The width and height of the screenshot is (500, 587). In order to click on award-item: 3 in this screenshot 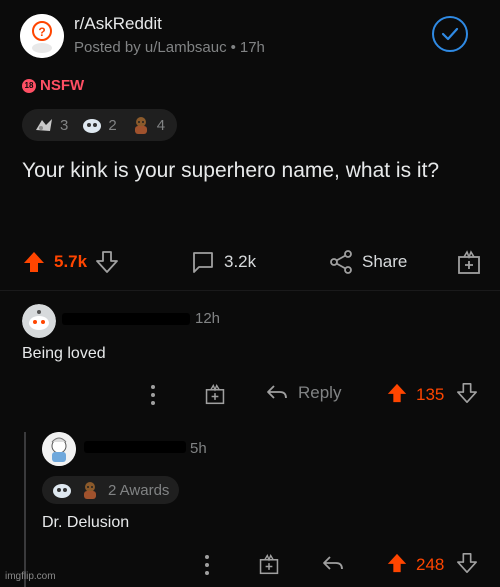, I will do `click(51, 125)`.